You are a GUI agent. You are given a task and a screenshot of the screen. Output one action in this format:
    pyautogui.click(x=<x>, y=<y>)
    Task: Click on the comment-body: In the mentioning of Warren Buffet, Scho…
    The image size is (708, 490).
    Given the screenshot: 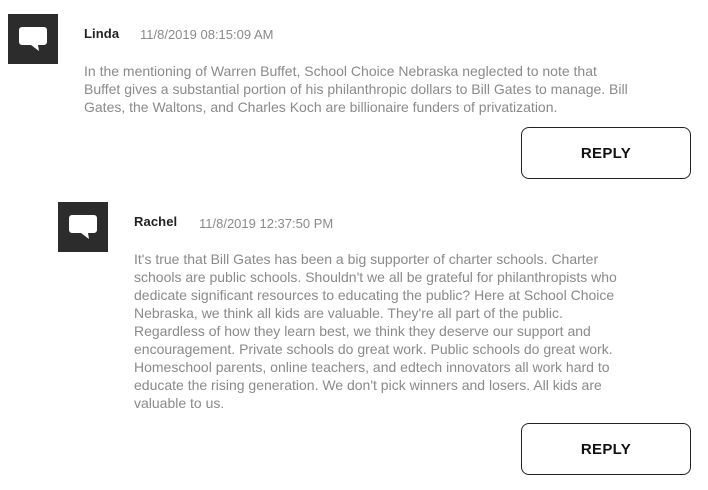 What is the action you would take?
    pyautogui.click(x=384, y=89)
    